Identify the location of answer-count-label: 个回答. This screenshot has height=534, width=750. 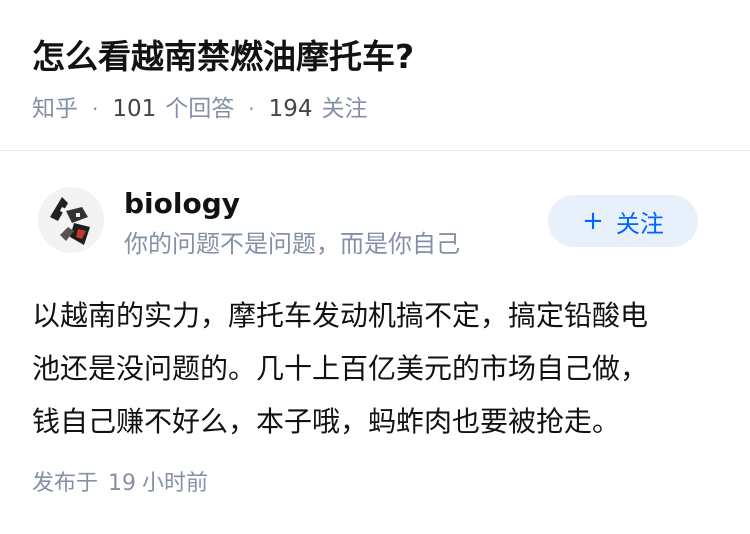
(200, 109).